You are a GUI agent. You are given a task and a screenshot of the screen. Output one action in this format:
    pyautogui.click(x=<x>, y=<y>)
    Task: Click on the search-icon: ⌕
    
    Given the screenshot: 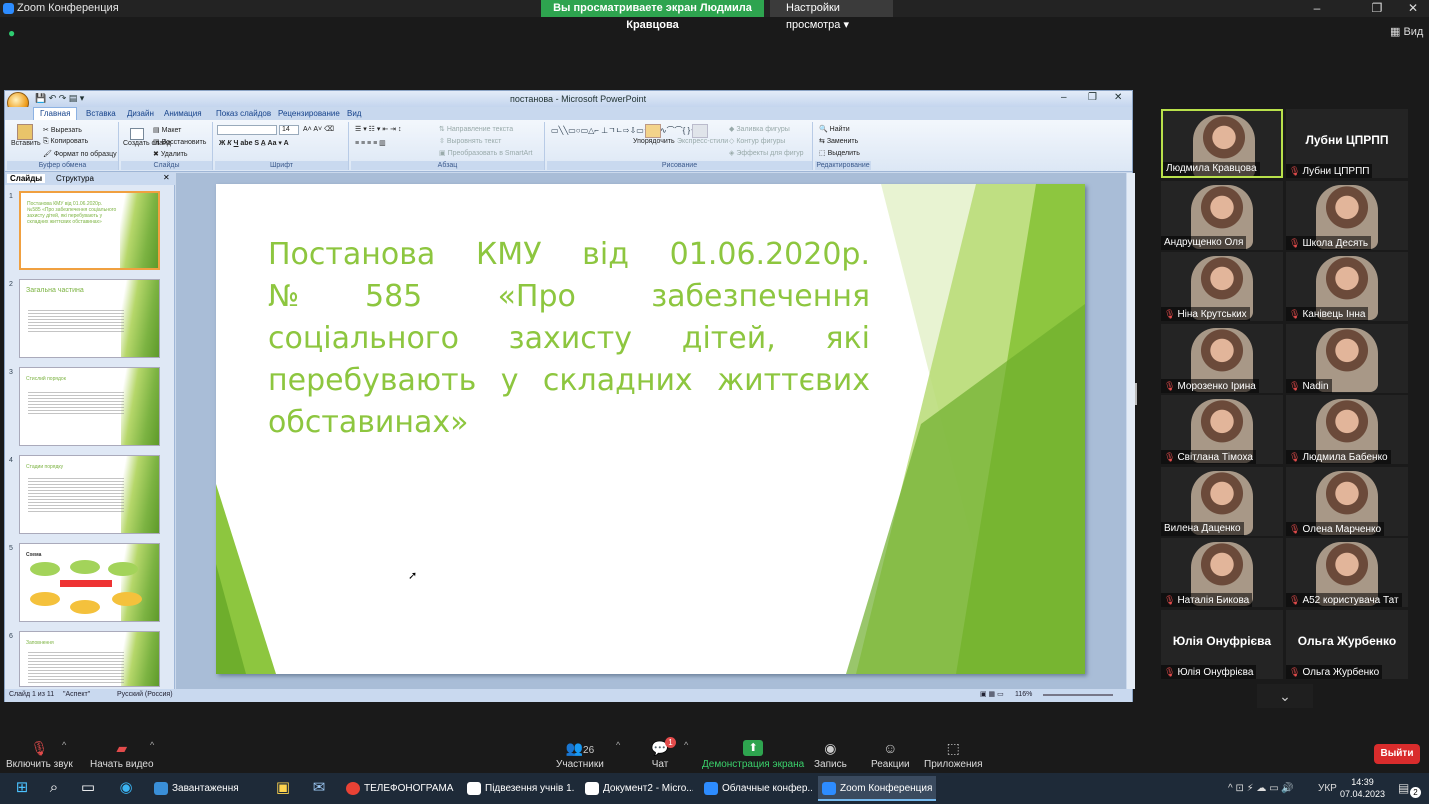 What is the action you would take?
    pyautogui.click(x=54, y=788)
    